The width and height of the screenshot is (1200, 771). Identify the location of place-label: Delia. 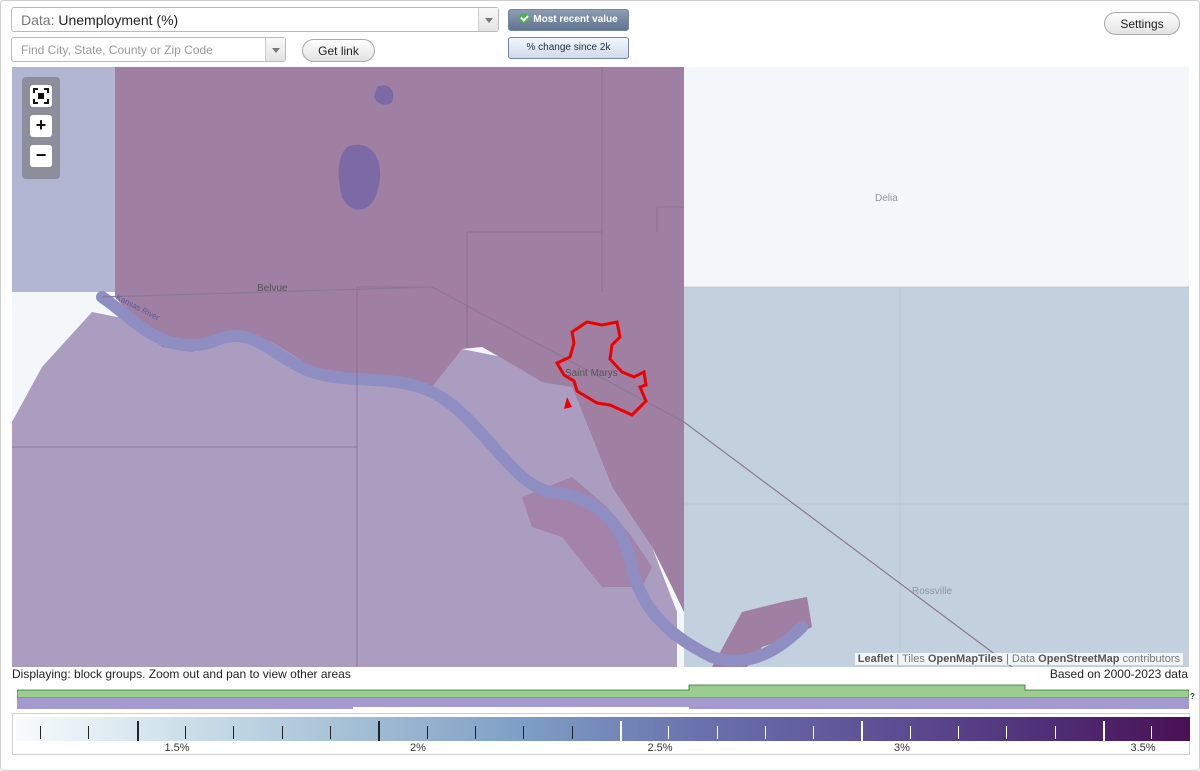
(886, 198).